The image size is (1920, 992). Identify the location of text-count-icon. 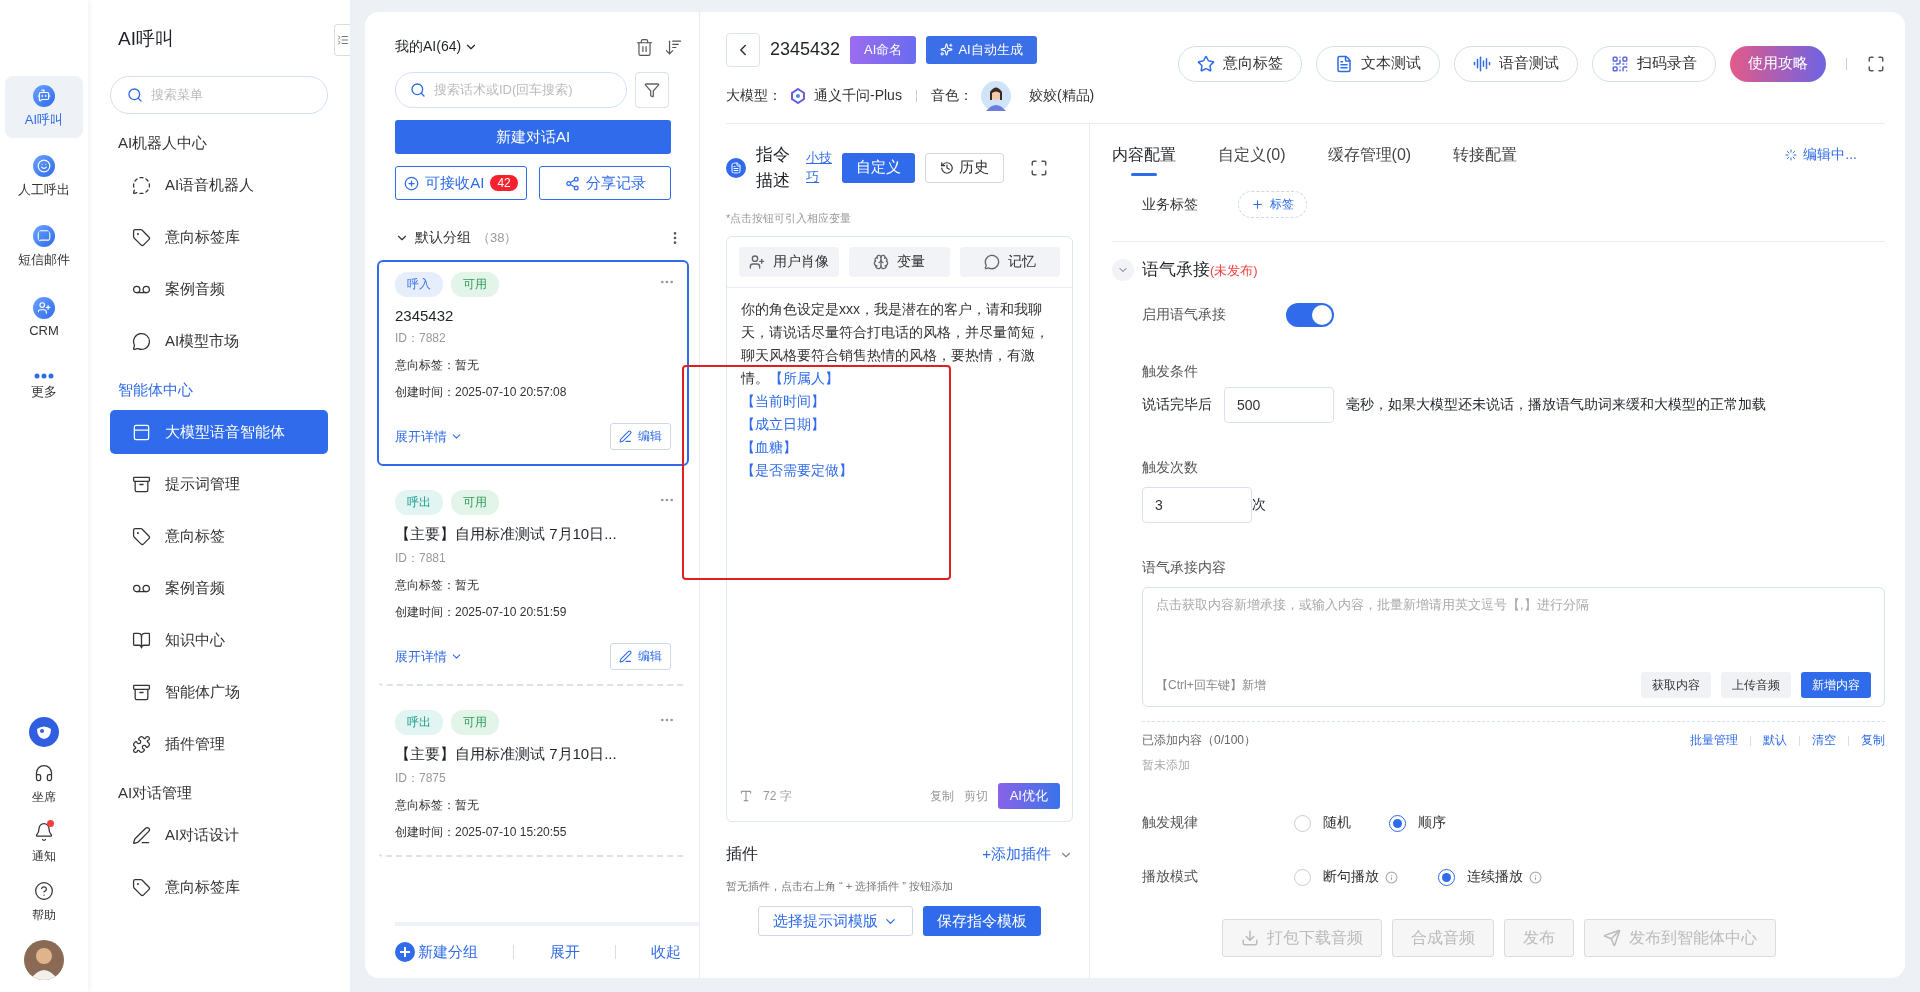
(746, 796).